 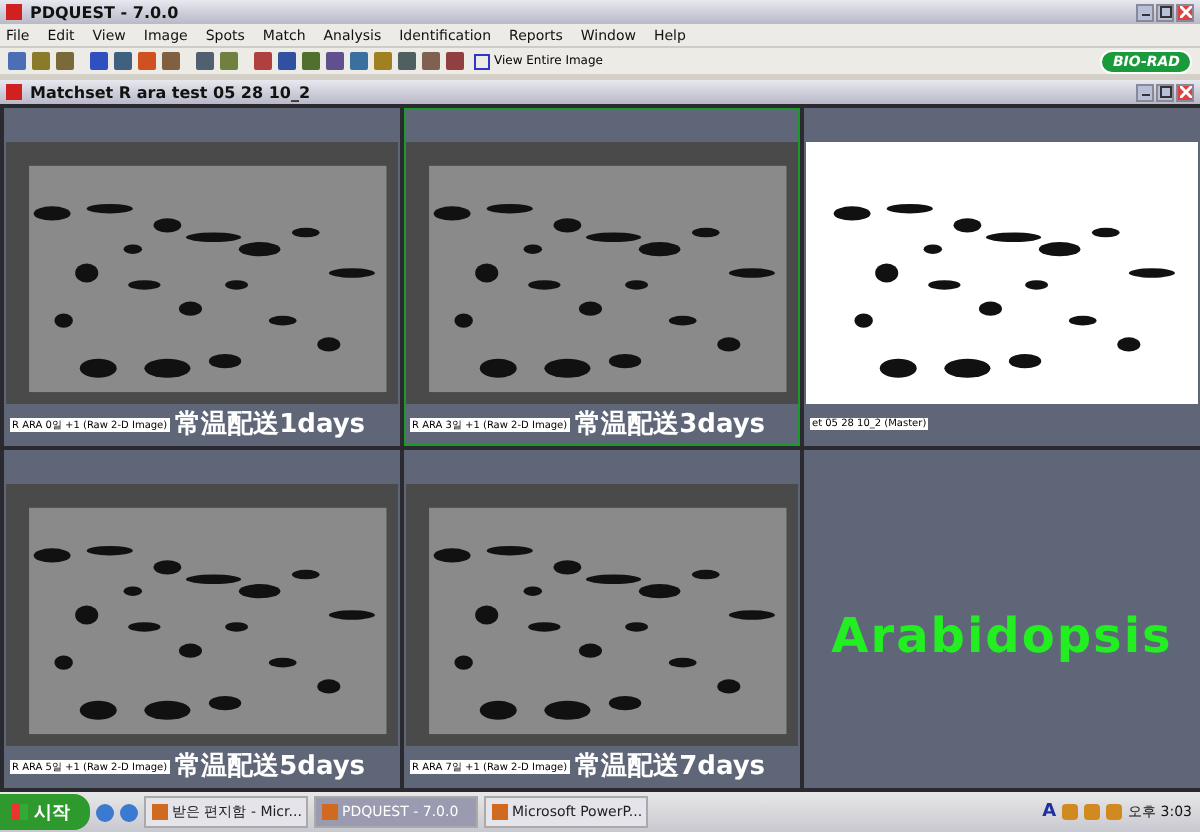 What do you see at coordinates (45, 812) in the screenshot?
I see `start-button: 시작` at bounding box center [45, 812].